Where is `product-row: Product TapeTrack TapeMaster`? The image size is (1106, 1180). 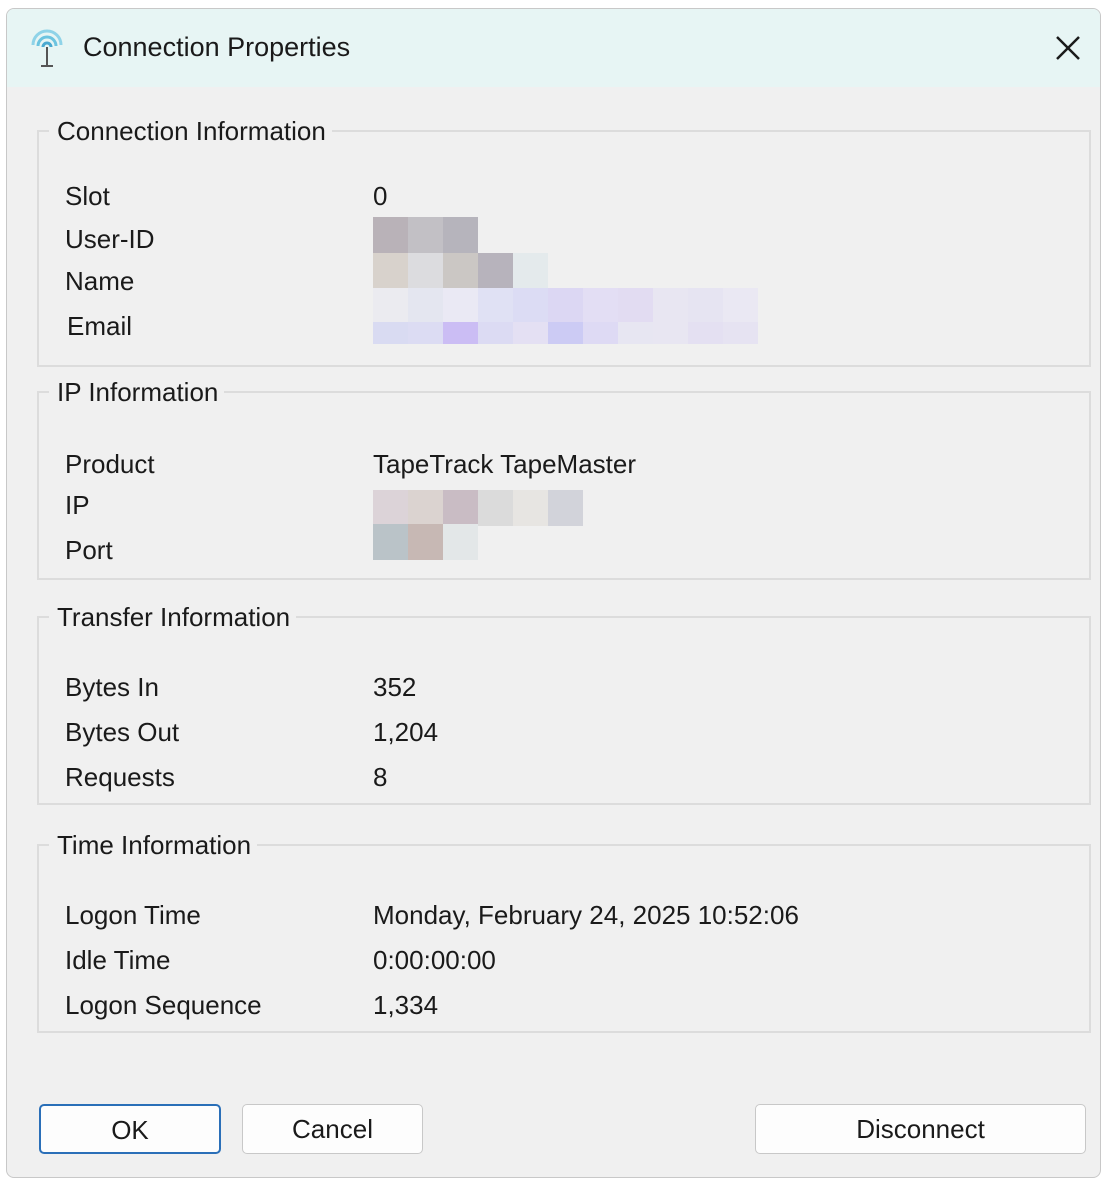
product-row: Product TapeTrack TapeMaster is located at coordinates (564, 464).